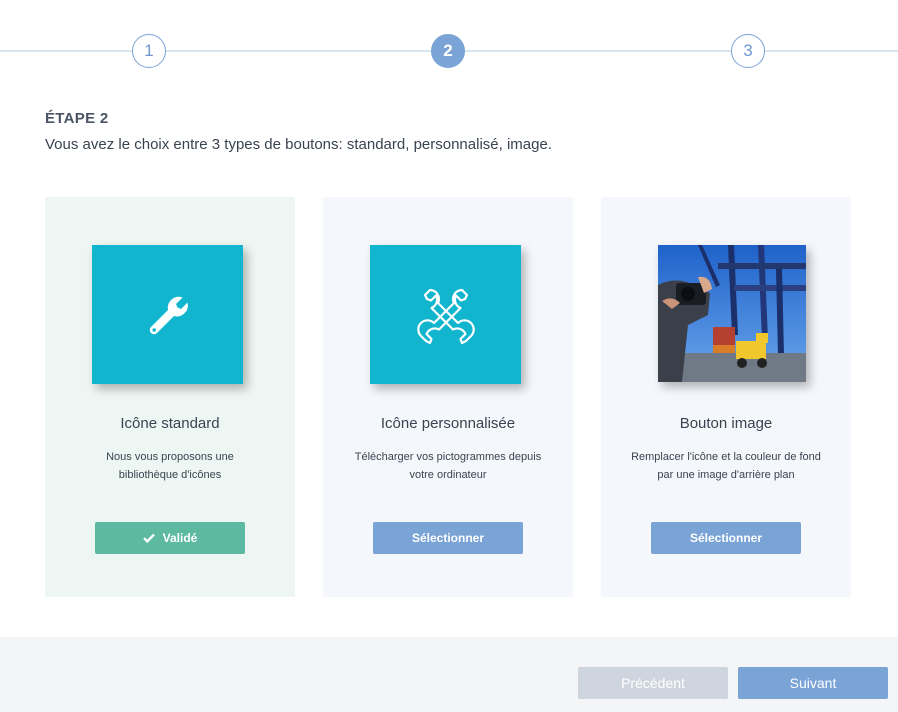 This screenshot has height=712, width=898. I want to click on validated-button: Validé, so click(170, 538).